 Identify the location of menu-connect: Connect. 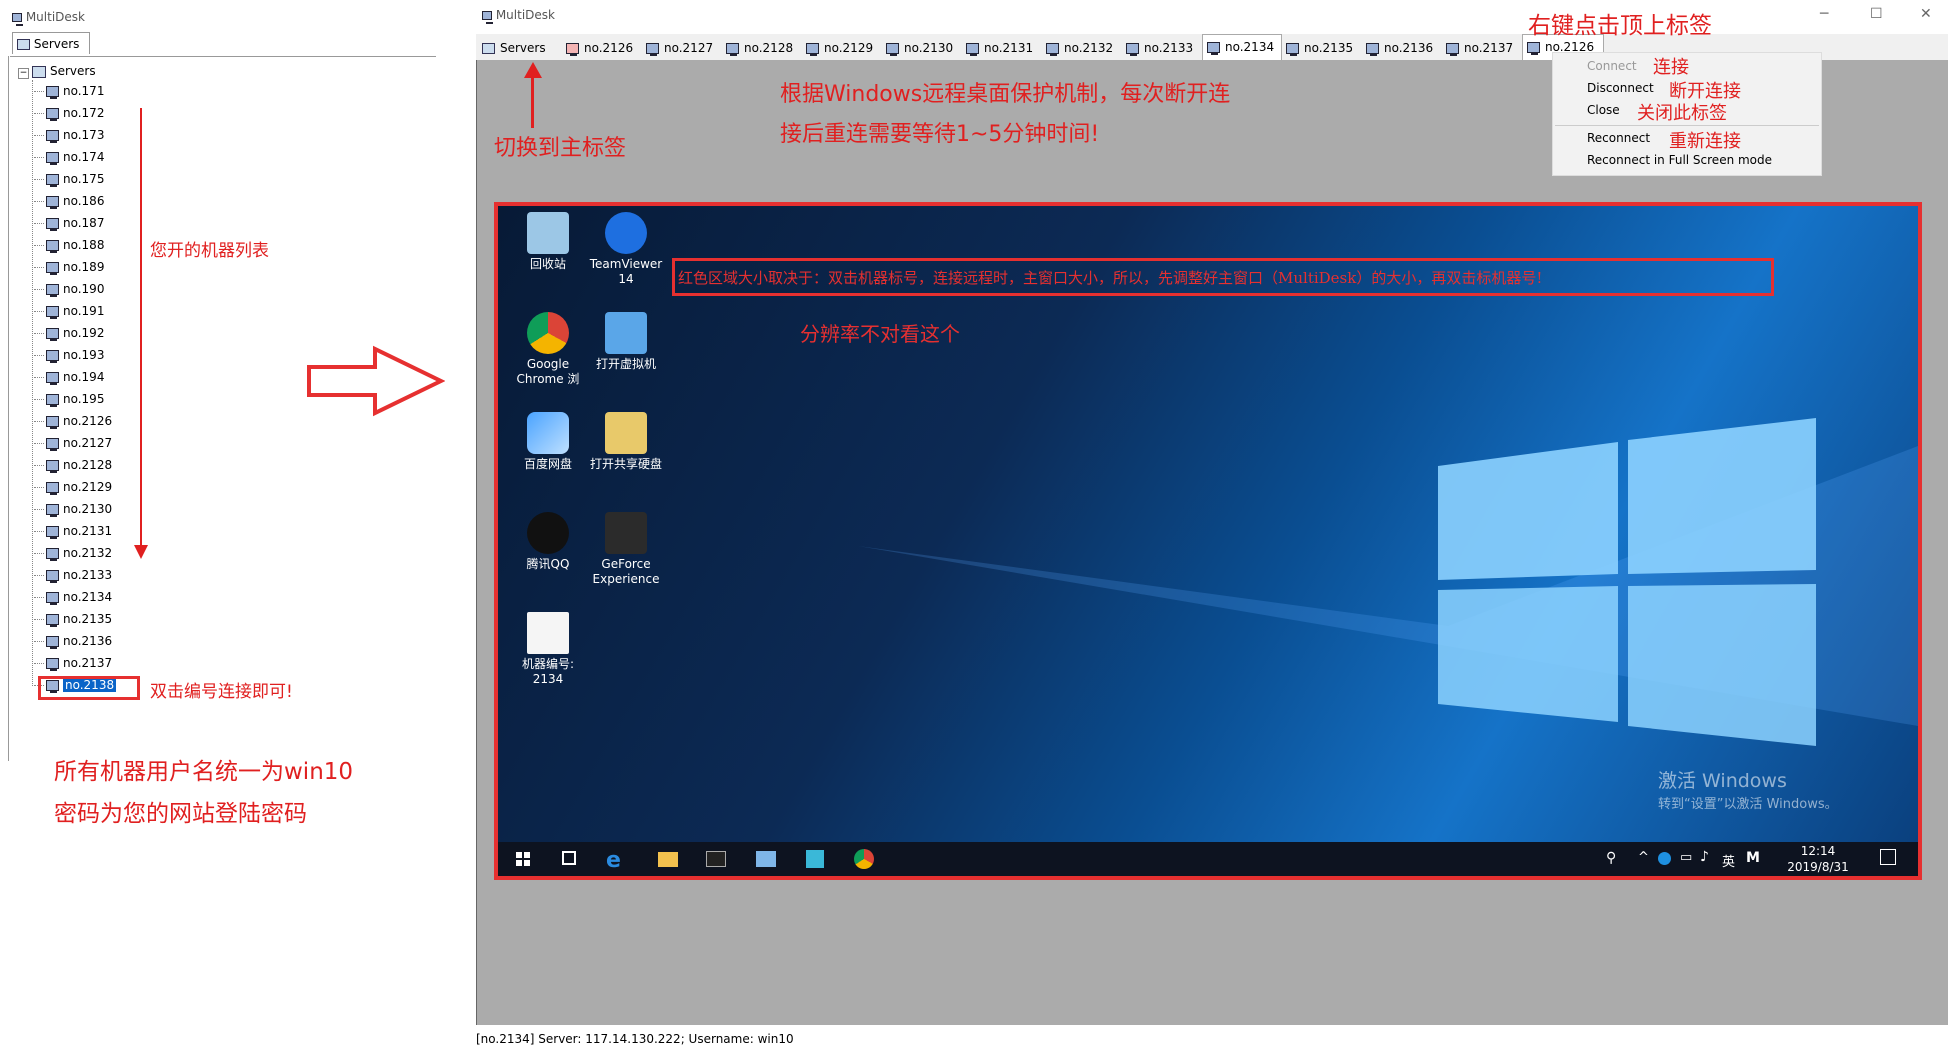
(1612, 66).